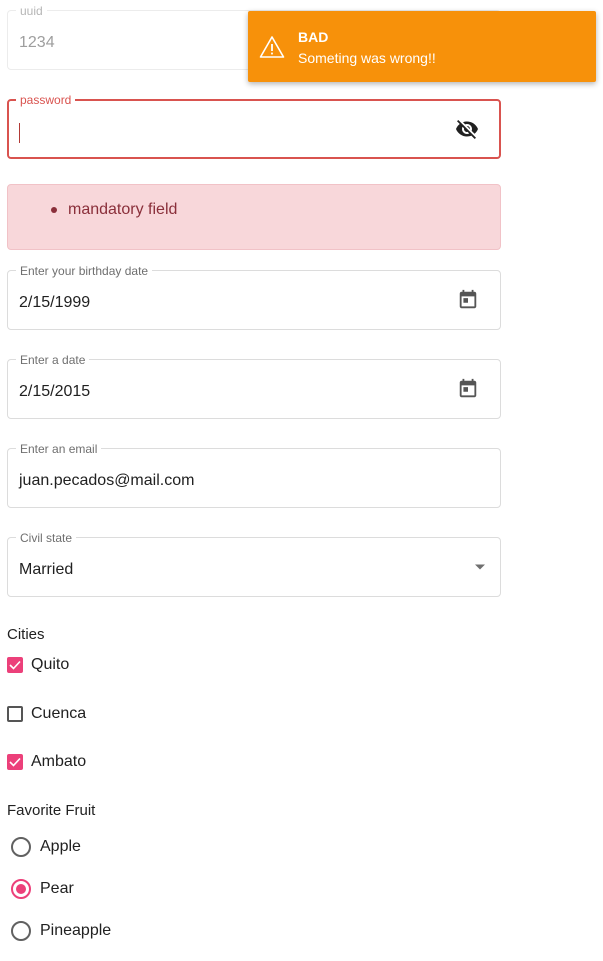 Image resolution: width=603 pixels, height=961 pixels. What do you see at coordinates (254, 564) in the screenshot?
I see `civil-state-select: Civil state Married` at bounding box center [254, 564].